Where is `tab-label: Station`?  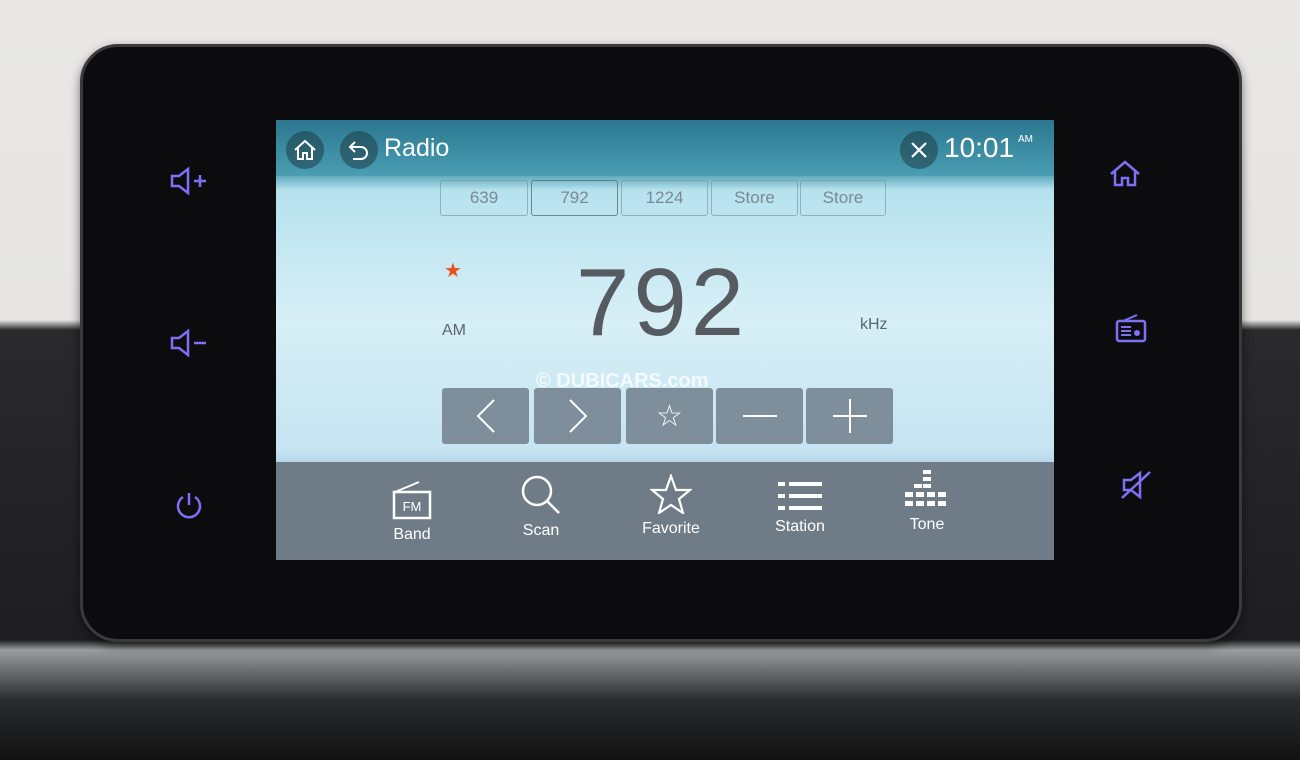 tab-label: Station is located at coordinates (800, 526).